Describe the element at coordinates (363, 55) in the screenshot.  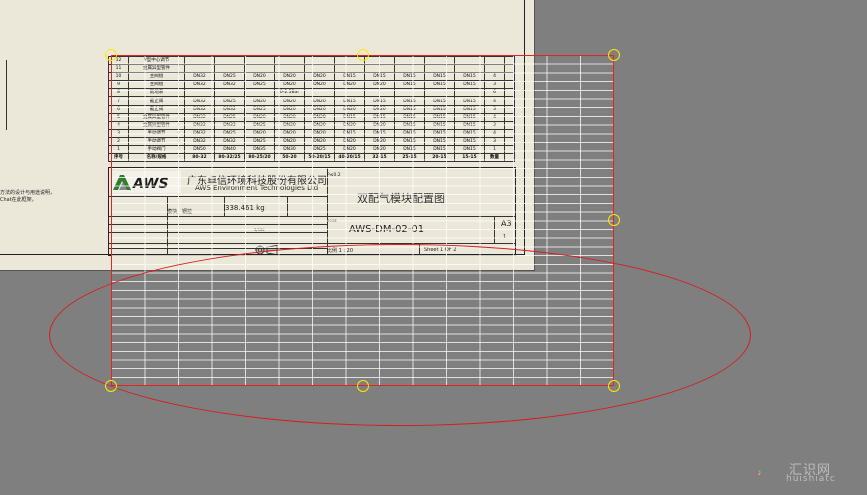
I see `resize-handle-top-middle` at that location.